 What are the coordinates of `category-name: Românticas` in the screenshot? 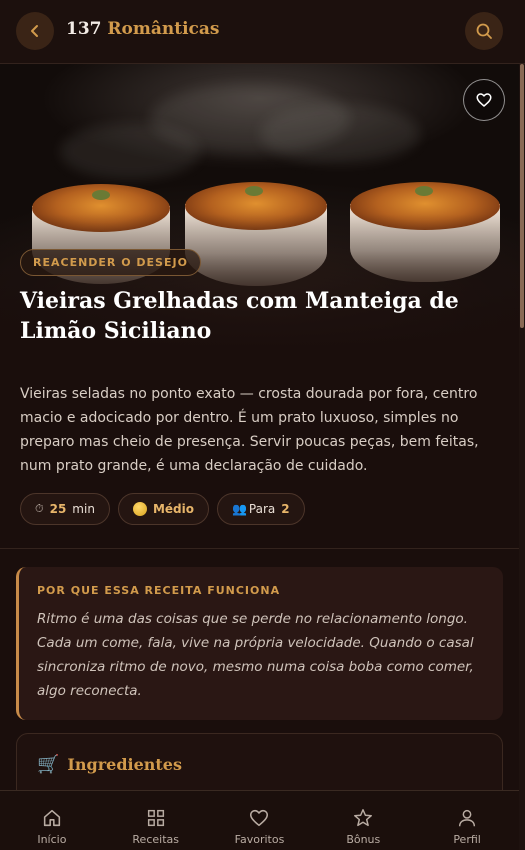 It's located at (163, 29).